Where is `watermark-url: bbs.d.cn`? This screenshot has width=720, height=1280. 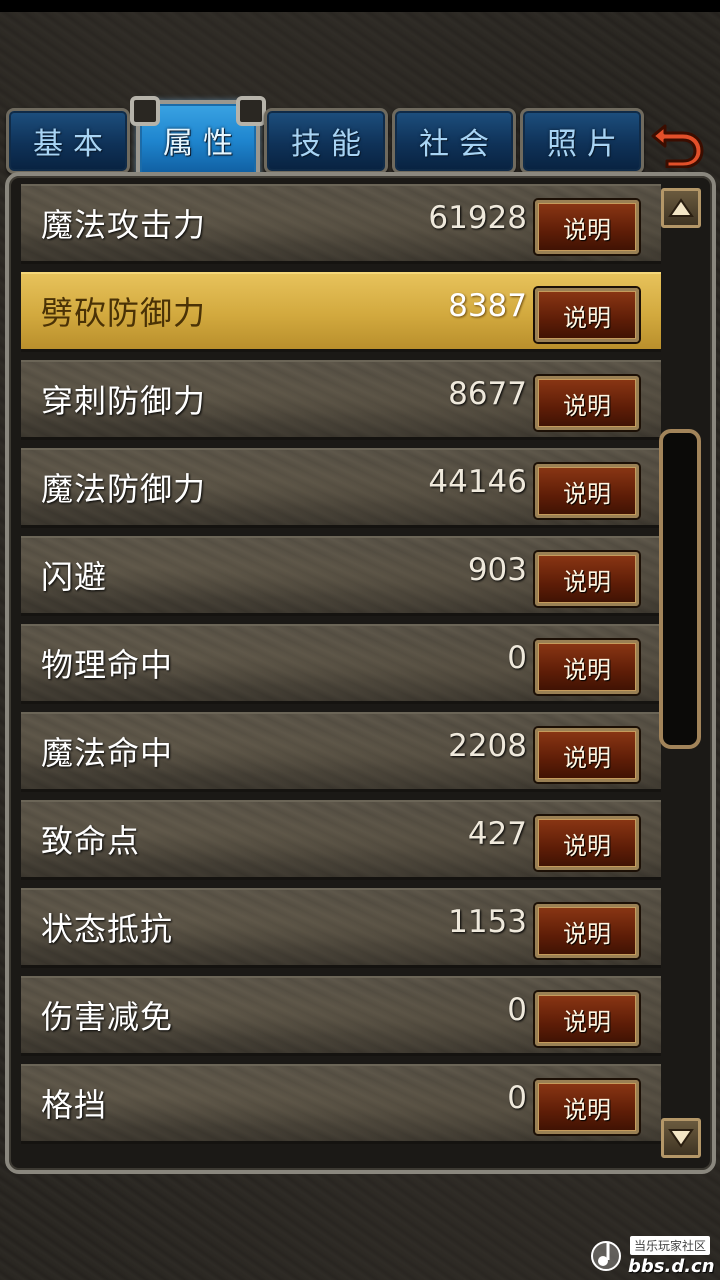
watermark-url: bbs.d.cn is located at coordinates (671, 1266).